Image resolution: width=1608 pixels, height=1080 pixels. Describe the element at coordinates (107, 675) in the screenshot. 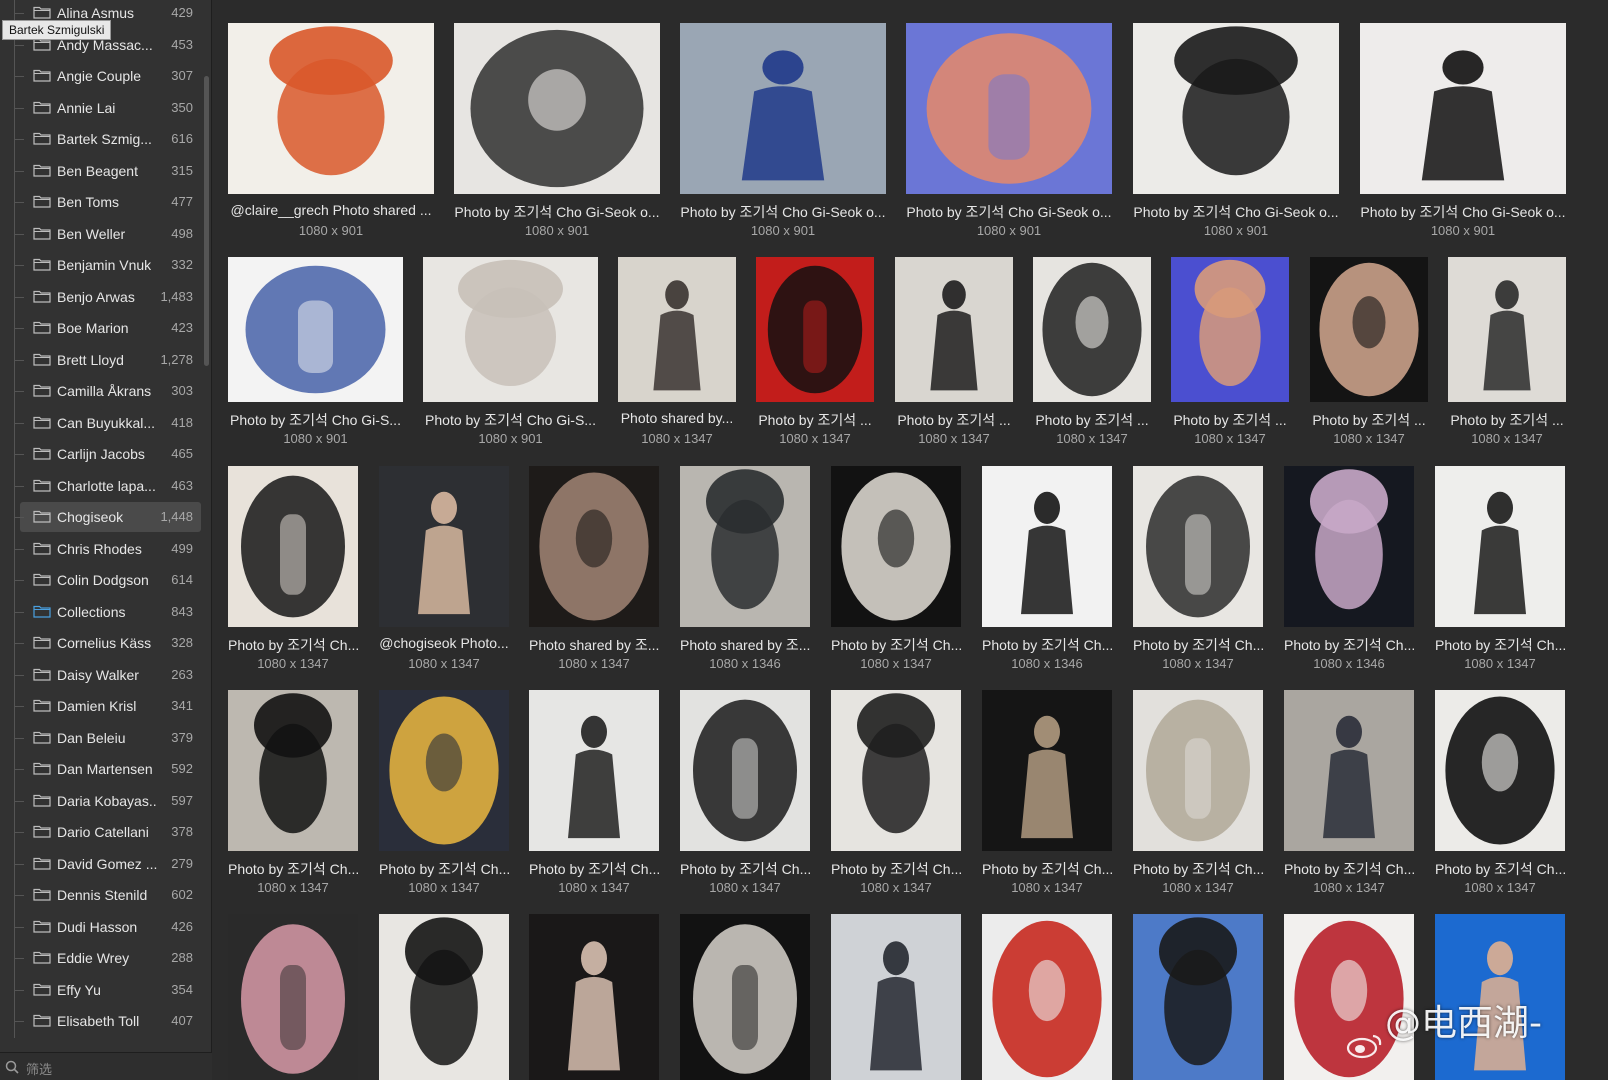

I see `folder-item: Daisy Walker 263` at that location.